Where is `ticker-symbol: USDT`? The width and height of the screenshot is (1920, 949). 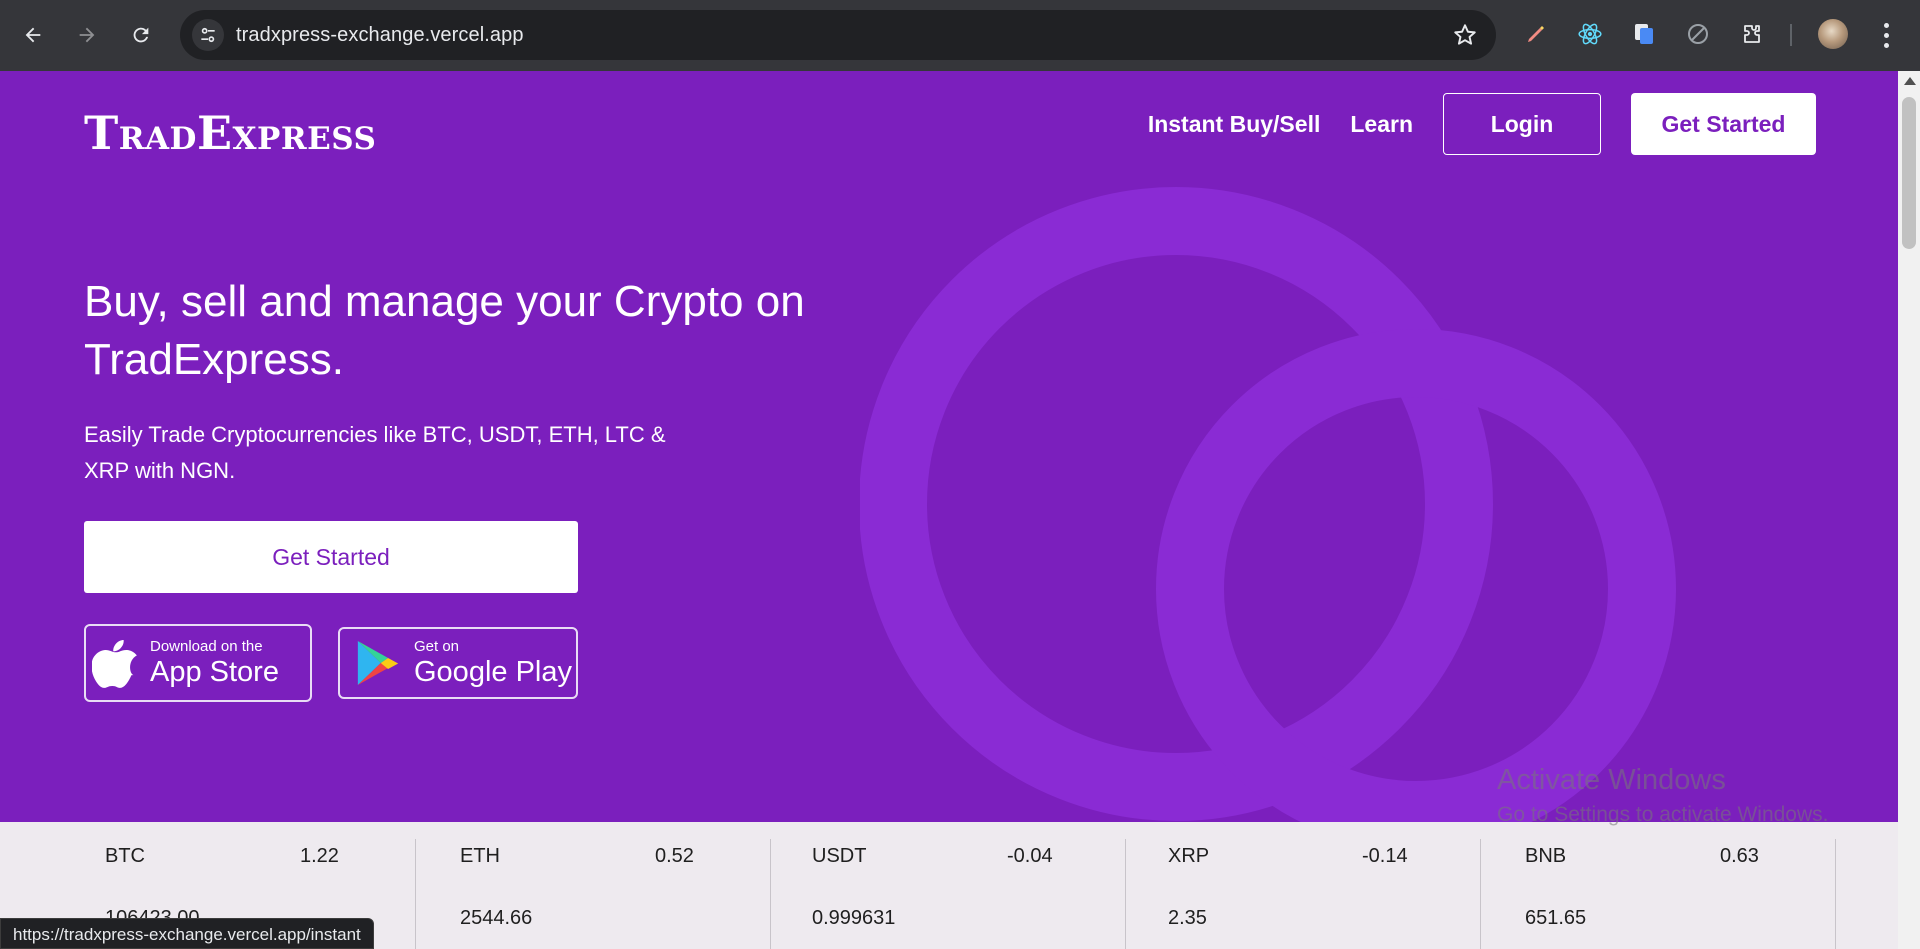 ticker-symbol: USDT is located at coordinates (839, 856).